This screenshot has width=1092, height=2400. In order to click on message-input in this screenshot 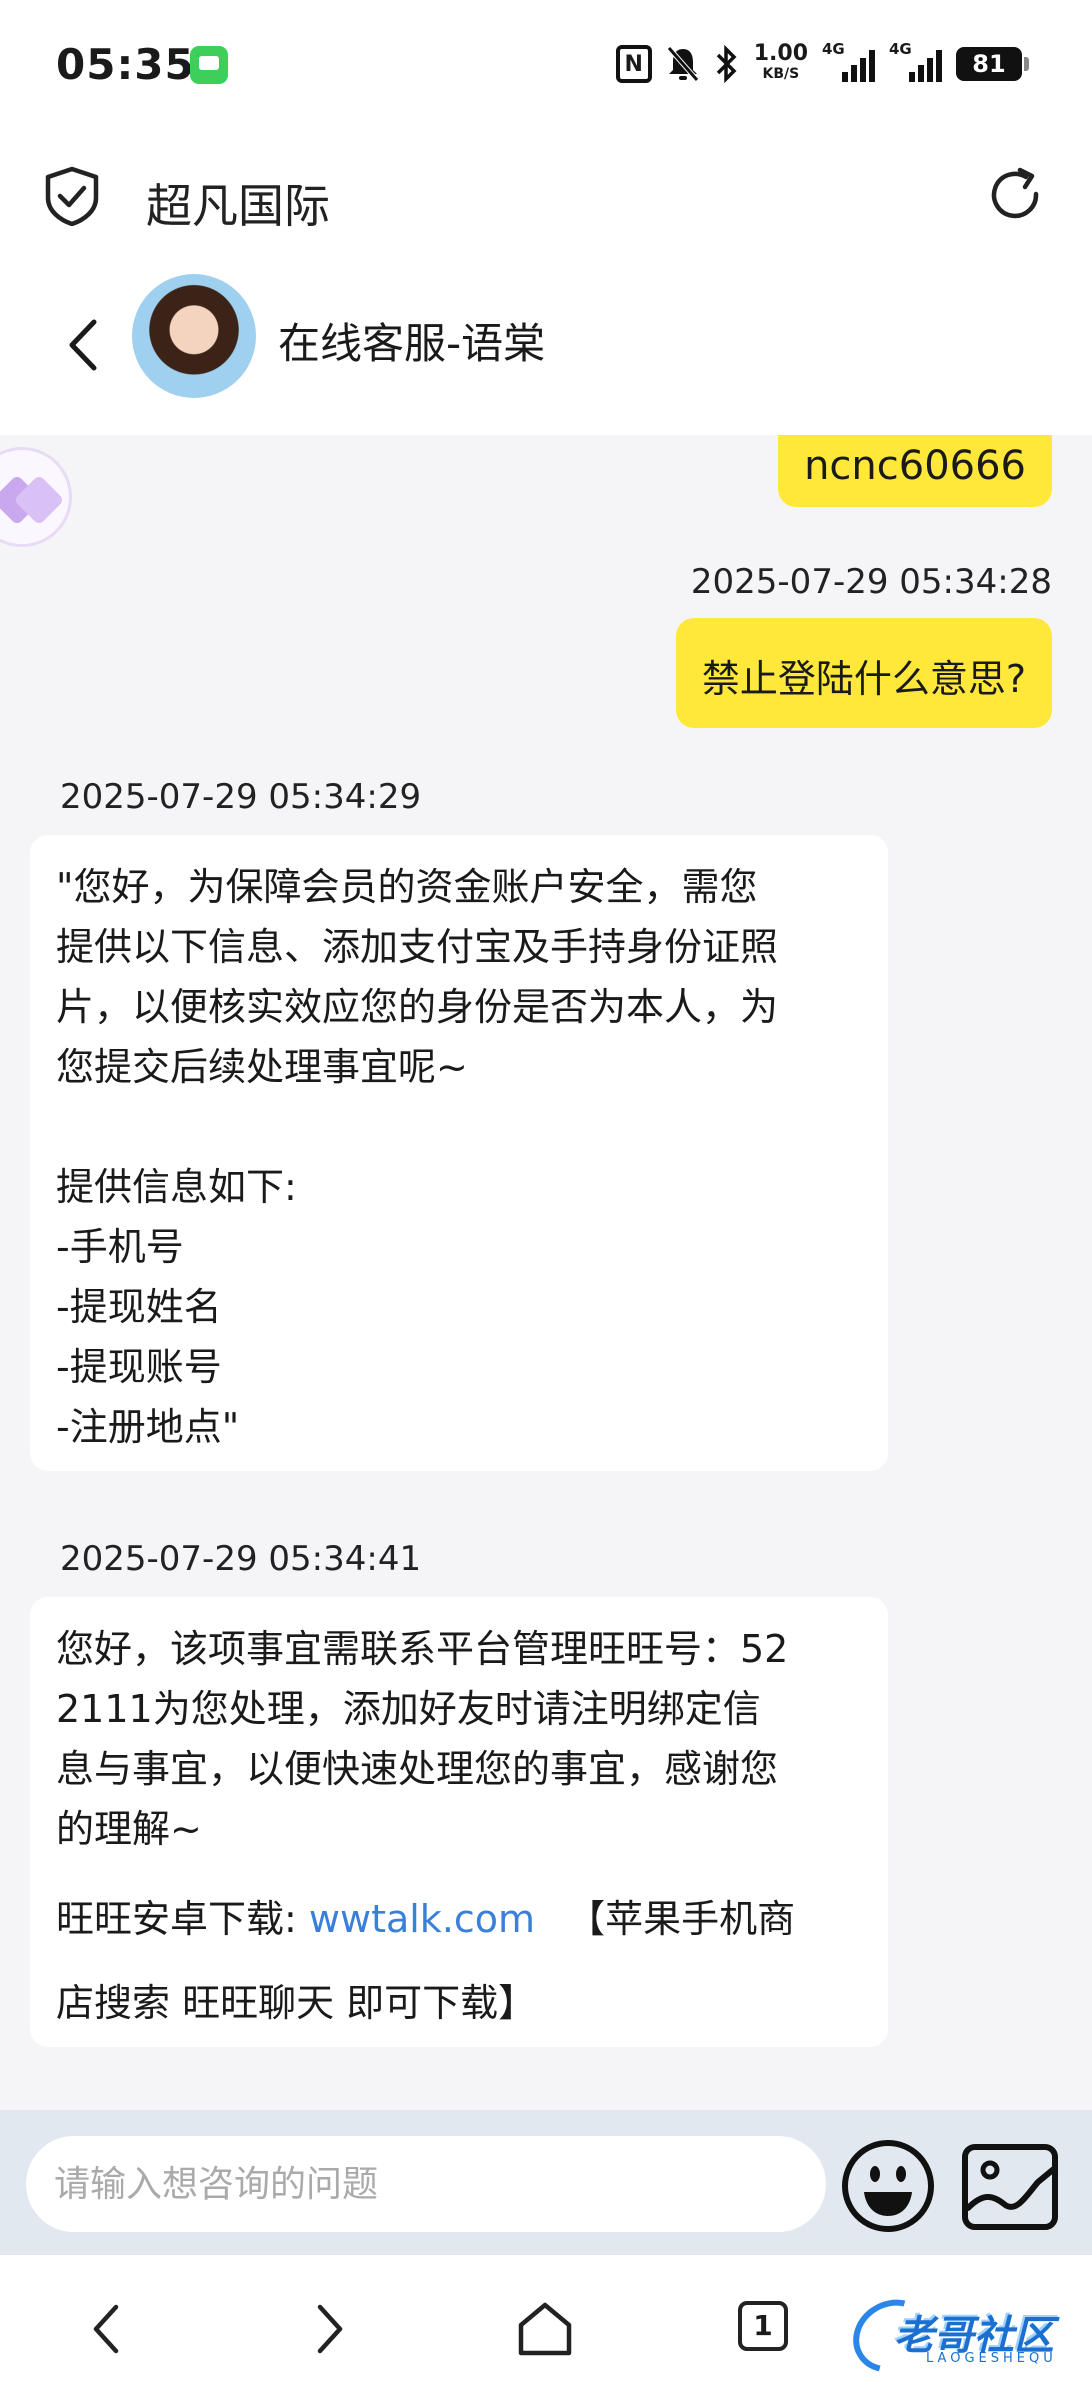, I will do `click(426, 2184)`.